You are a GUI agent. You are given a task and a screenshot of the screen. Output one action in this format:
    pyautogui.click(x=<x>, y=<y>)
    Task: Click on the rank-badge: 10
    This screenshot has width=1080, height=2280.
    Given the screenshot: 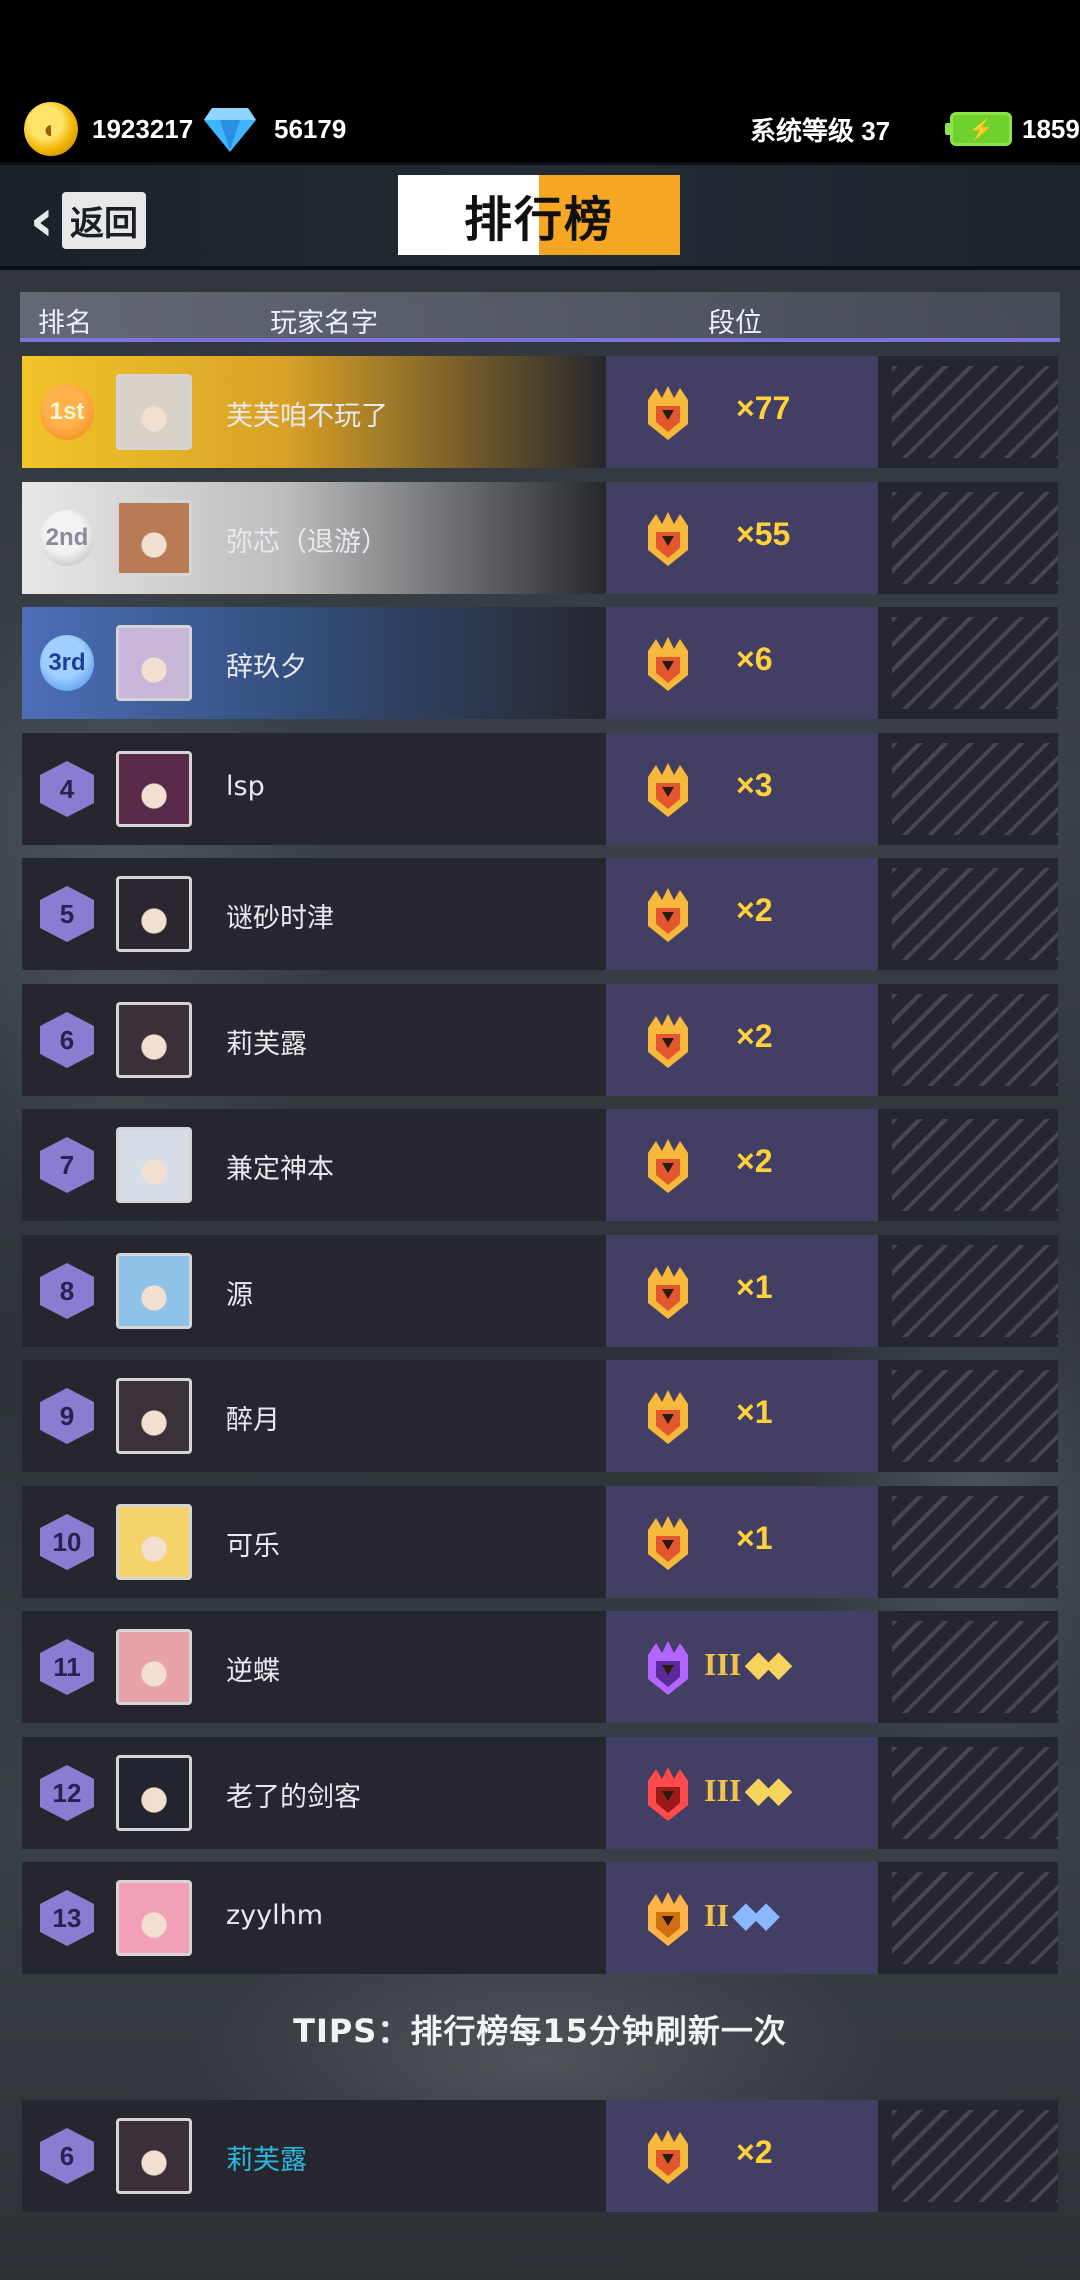 What is the action you would take?
    pyautogui.click(x=67, y=1542)
    